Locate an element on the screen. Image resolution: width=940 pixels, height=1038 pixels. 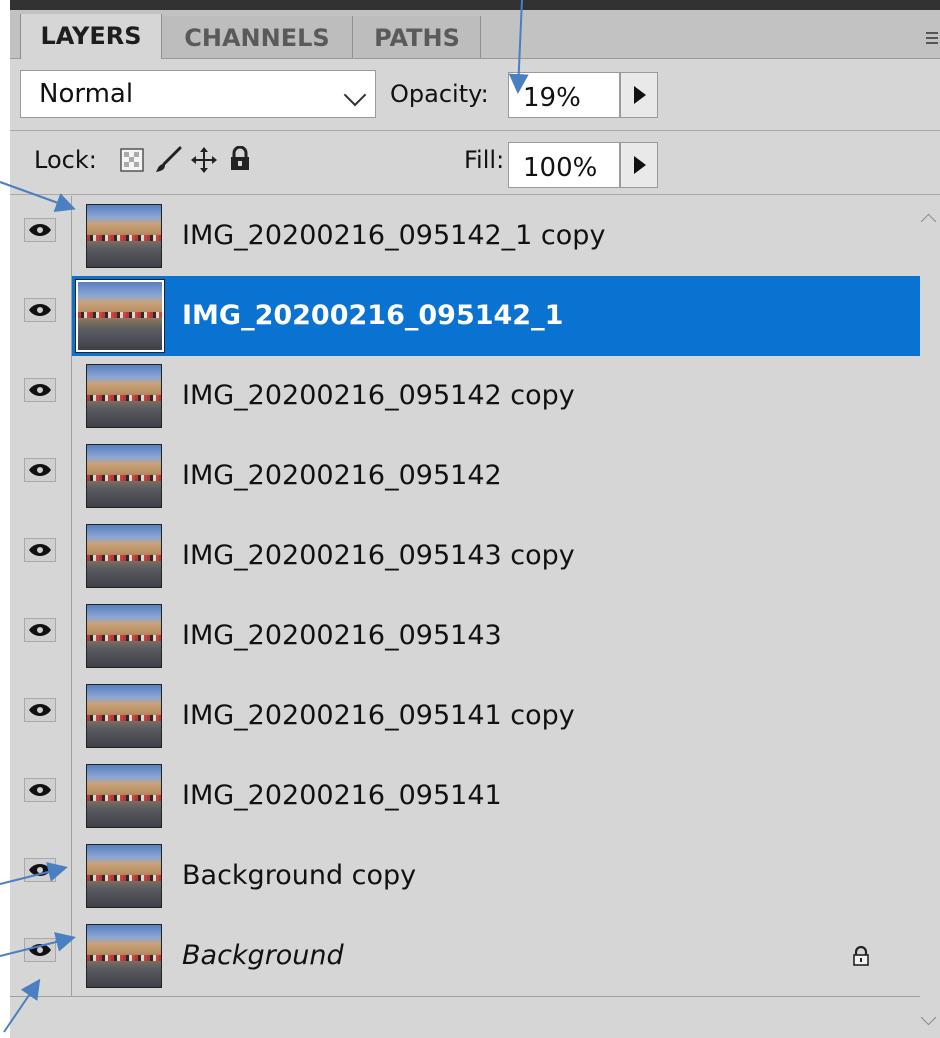
panel-title-bar is located at coordinates (475, 5).